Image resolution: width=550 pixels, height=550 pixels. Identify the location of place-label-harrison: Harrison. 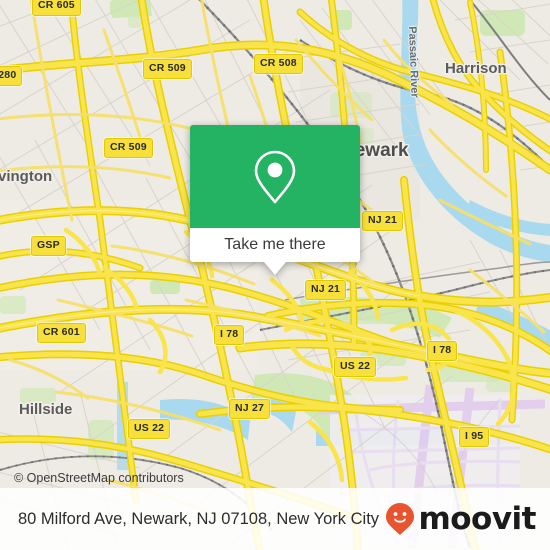
(476, 68).